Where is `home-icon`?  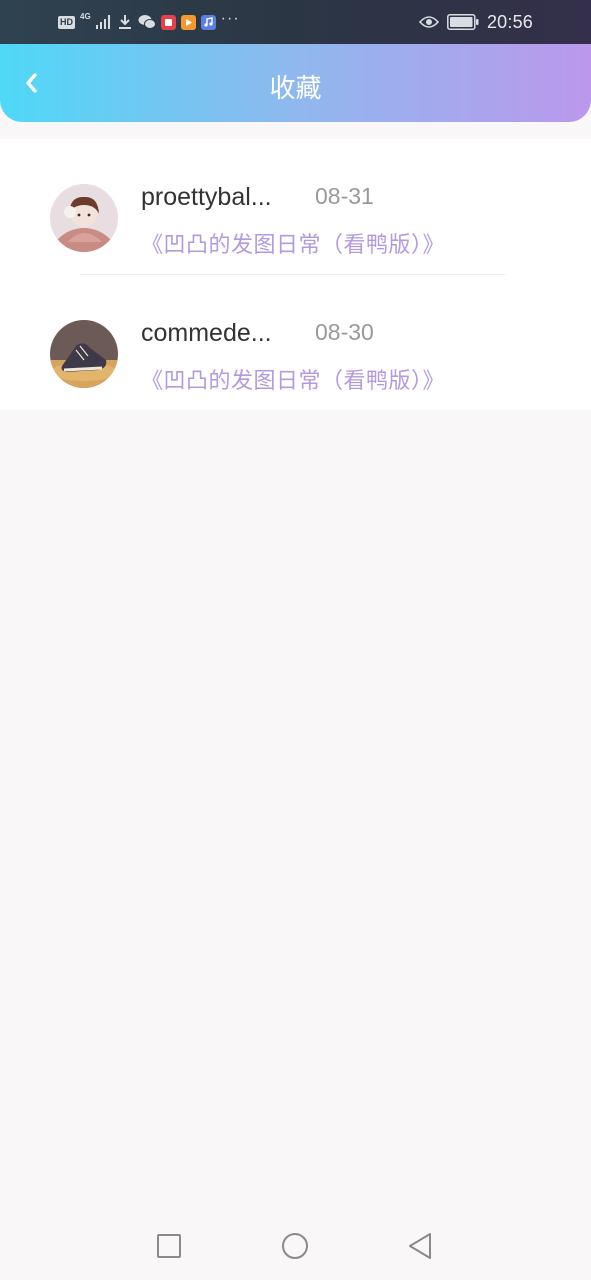 home-icon is located at coordinates (295, 1246).